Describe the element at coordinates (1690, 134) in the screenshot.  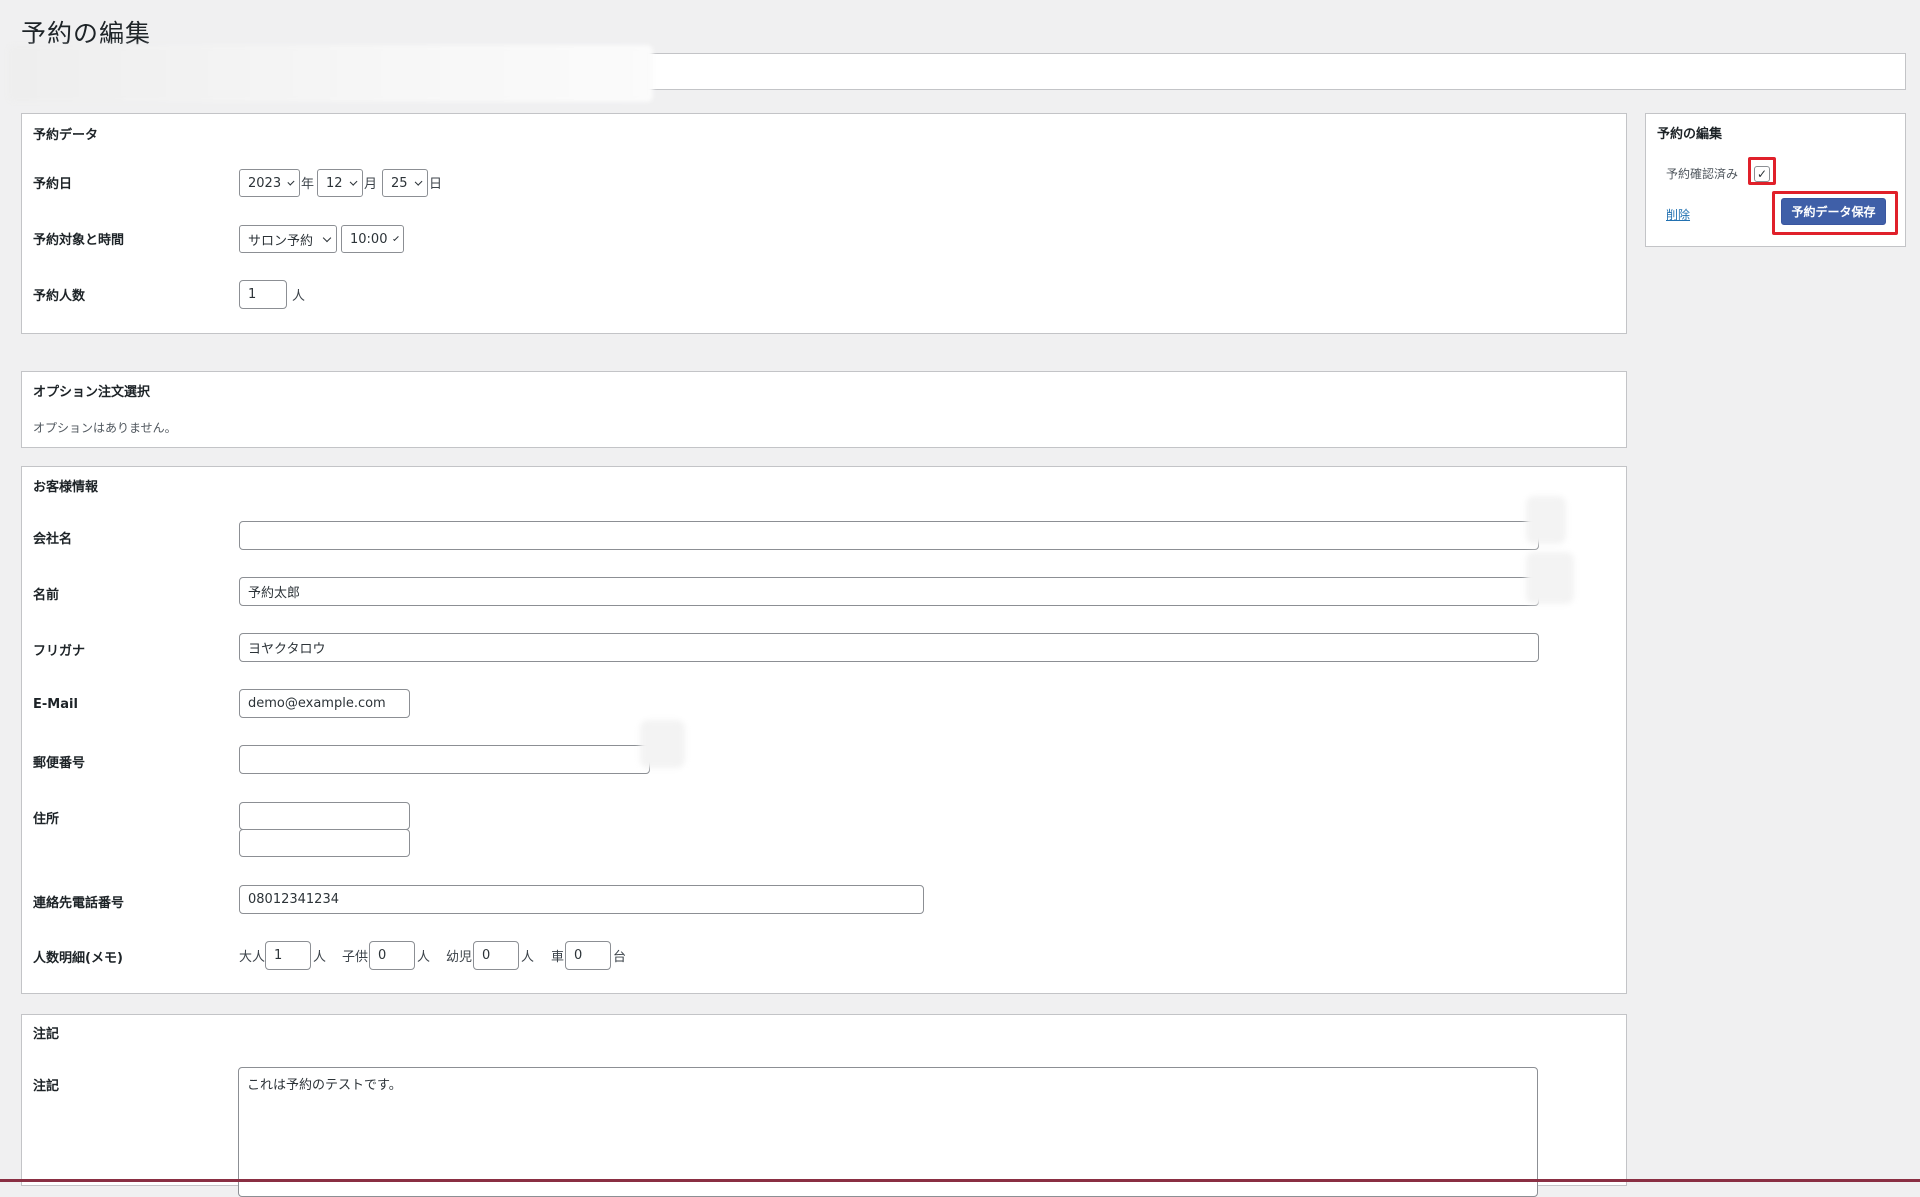
I see `sidebar-heading: 予約の編集` at that location.